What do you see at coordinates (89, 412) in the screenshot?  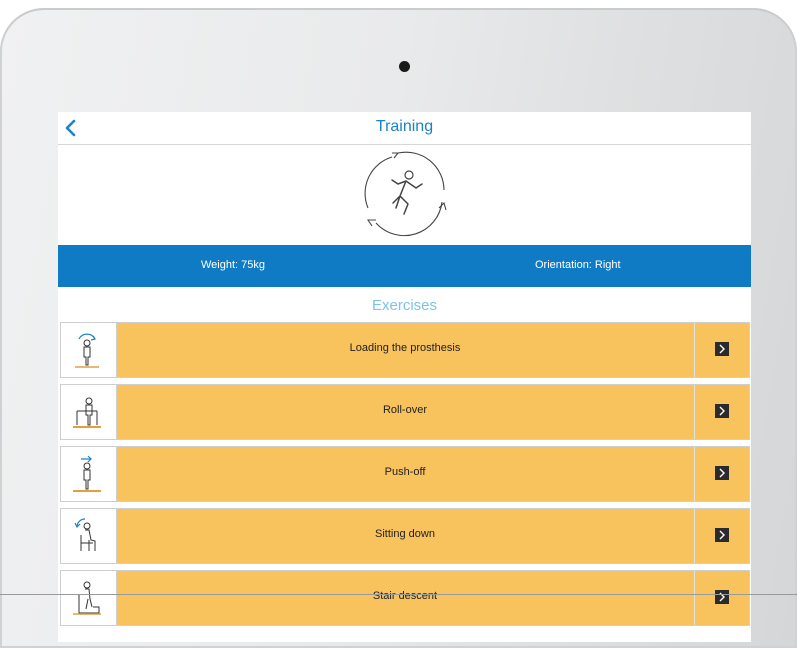 I see `person-at-rail-icon` at bounding box center [89, 412].